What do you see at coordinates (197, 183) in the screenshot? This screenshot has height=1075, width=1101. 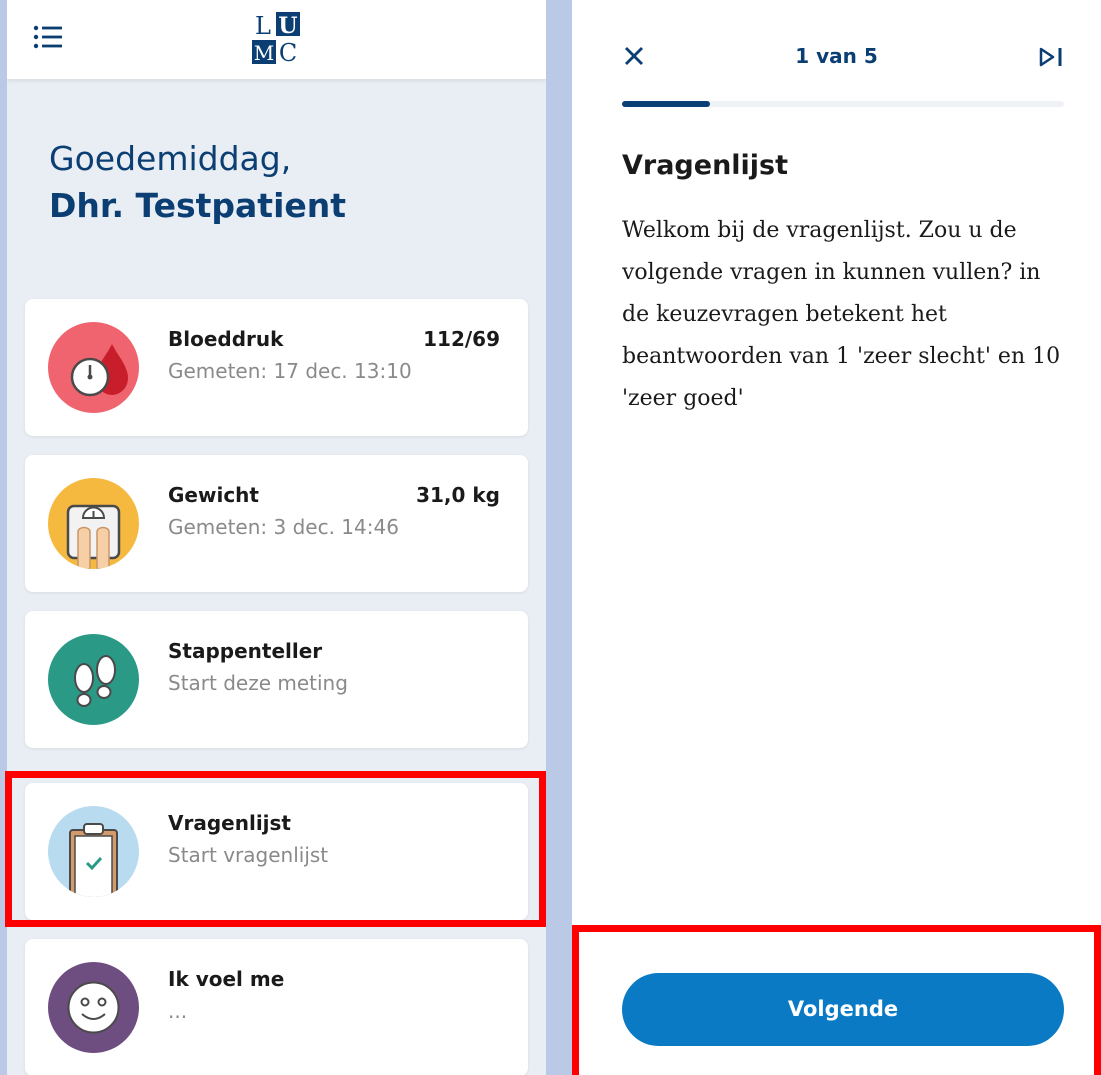 I see `greeting: Goedemiddag, Dhr. Testpatient` at bounding box center [197, 183].